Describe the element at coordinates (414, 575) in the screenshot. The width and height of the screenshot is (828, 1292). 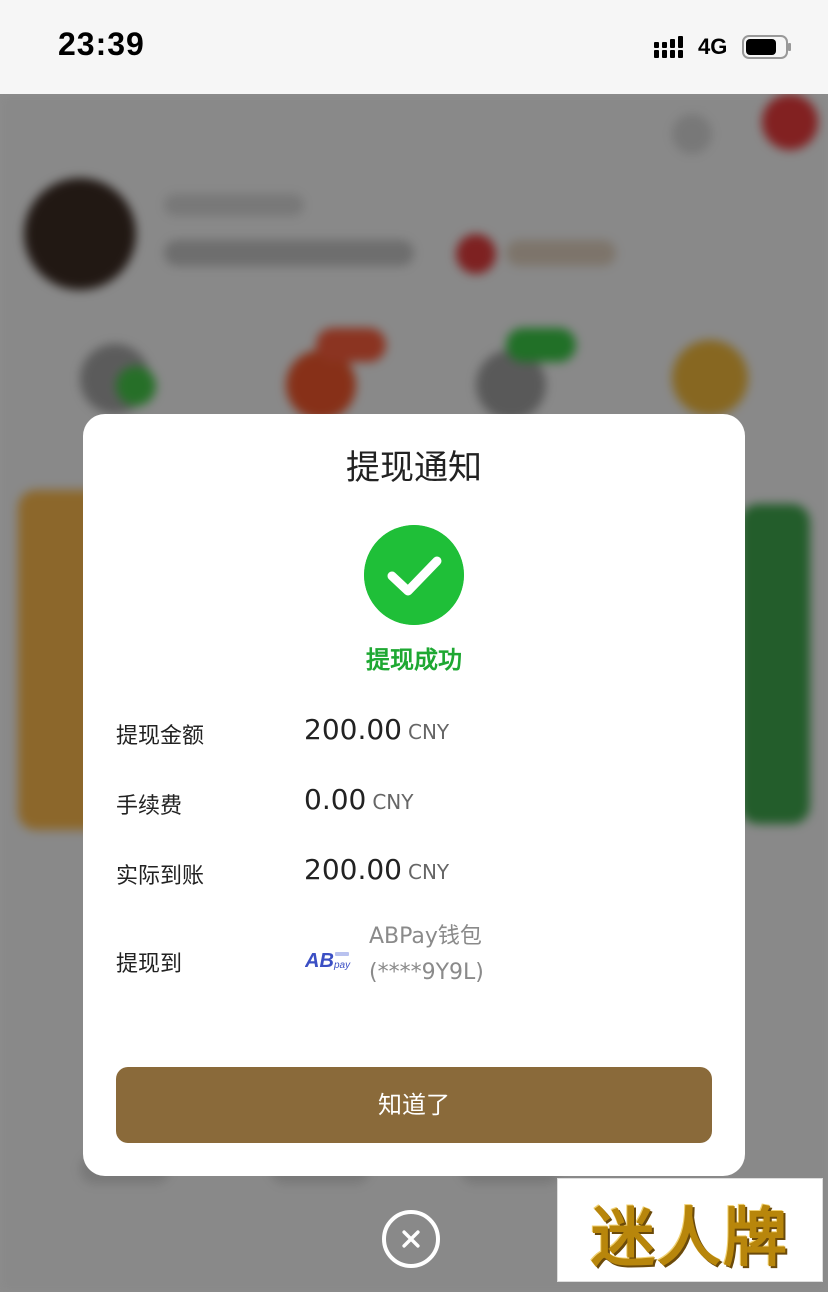
I see `check-icon` at that location.